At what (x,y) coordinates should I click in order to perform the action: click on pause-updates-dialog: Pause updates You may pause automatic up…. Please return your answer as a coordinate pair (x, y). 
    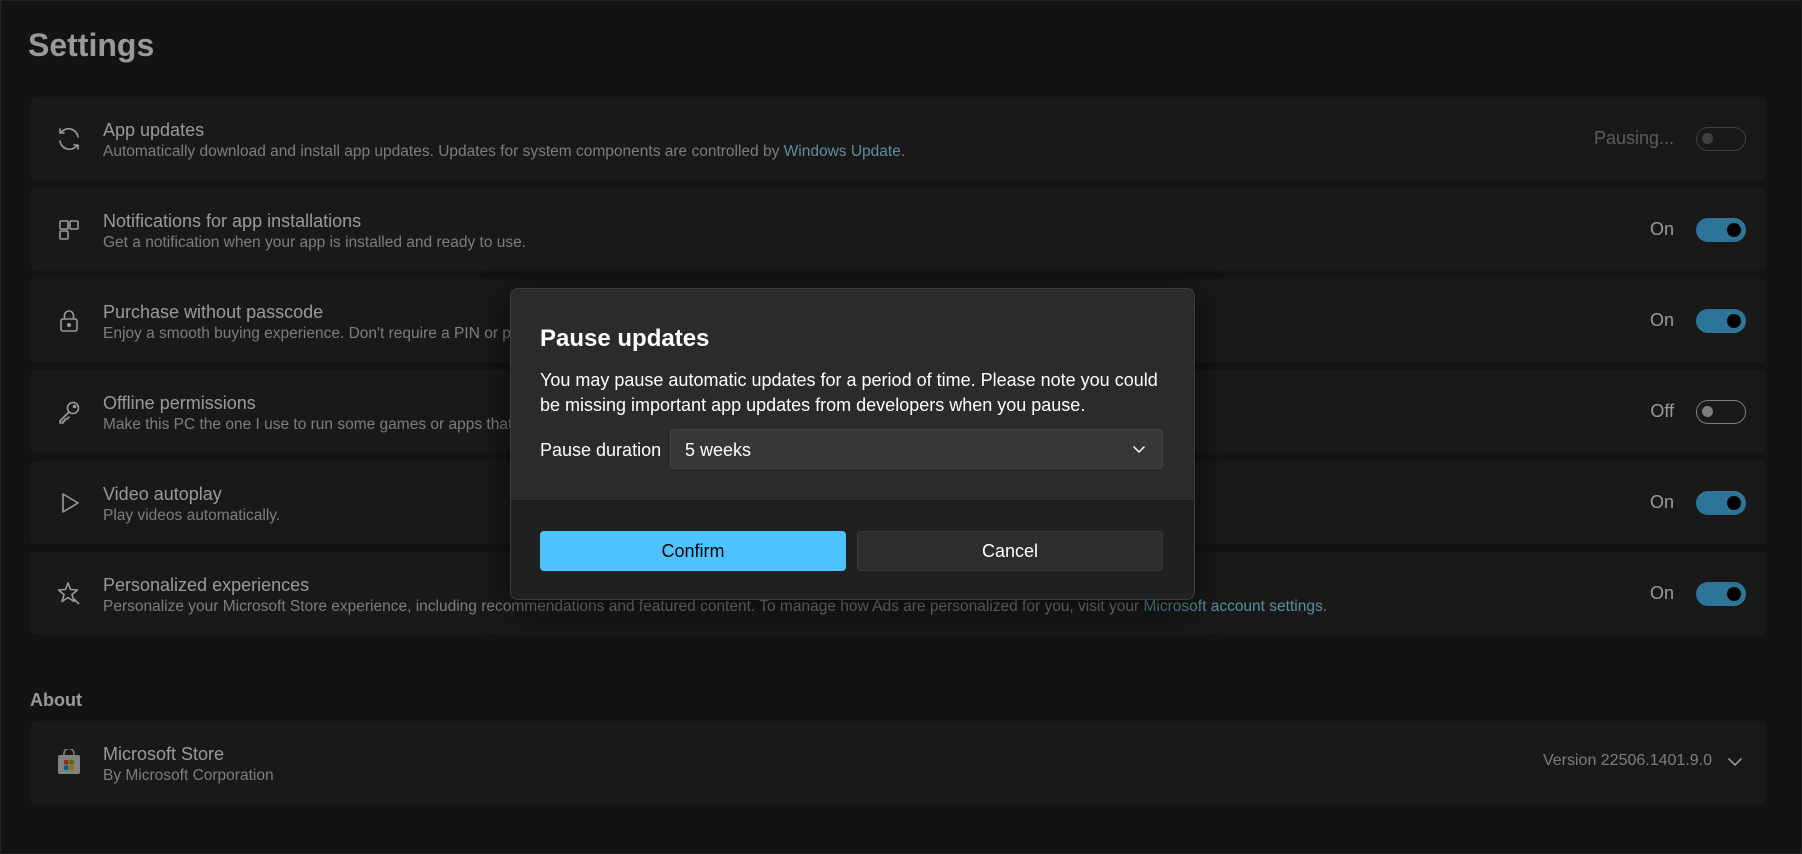
    Looking at the image, I should click on (852, 444).